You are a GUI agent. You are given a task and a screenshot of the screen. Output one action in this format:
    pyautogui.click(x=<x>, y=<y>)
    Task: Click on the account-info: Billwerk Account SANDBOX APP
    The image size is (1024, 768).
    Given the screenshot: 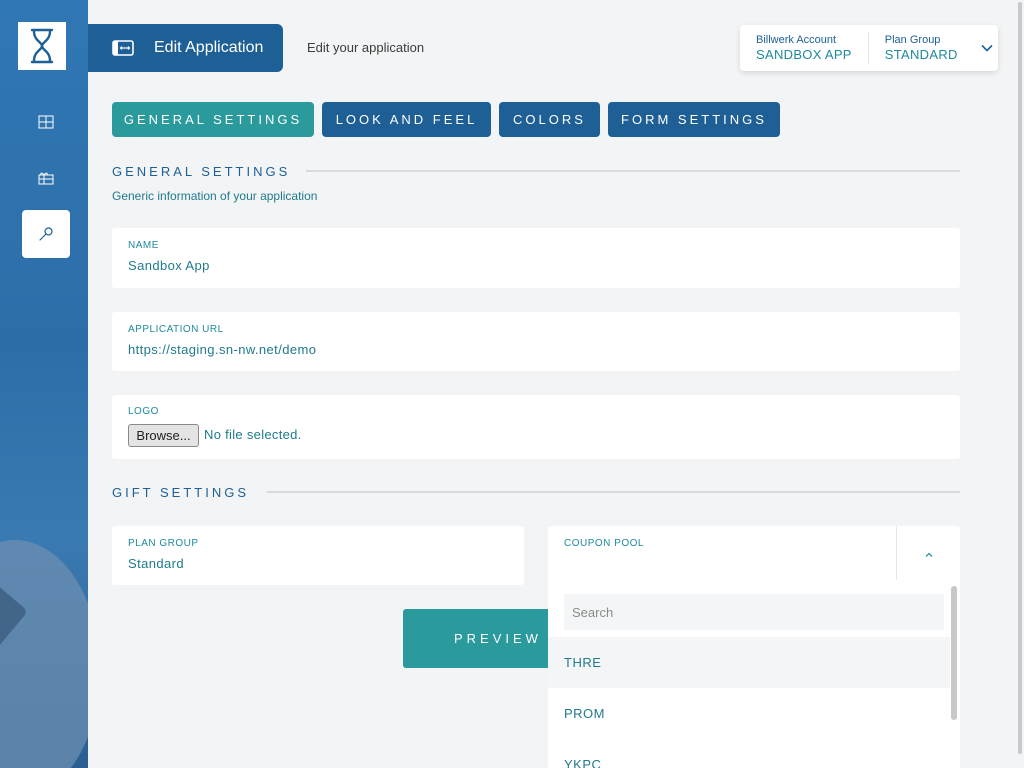 What is the action you would take?
    pyautogui.click(x=796, y=48)
    